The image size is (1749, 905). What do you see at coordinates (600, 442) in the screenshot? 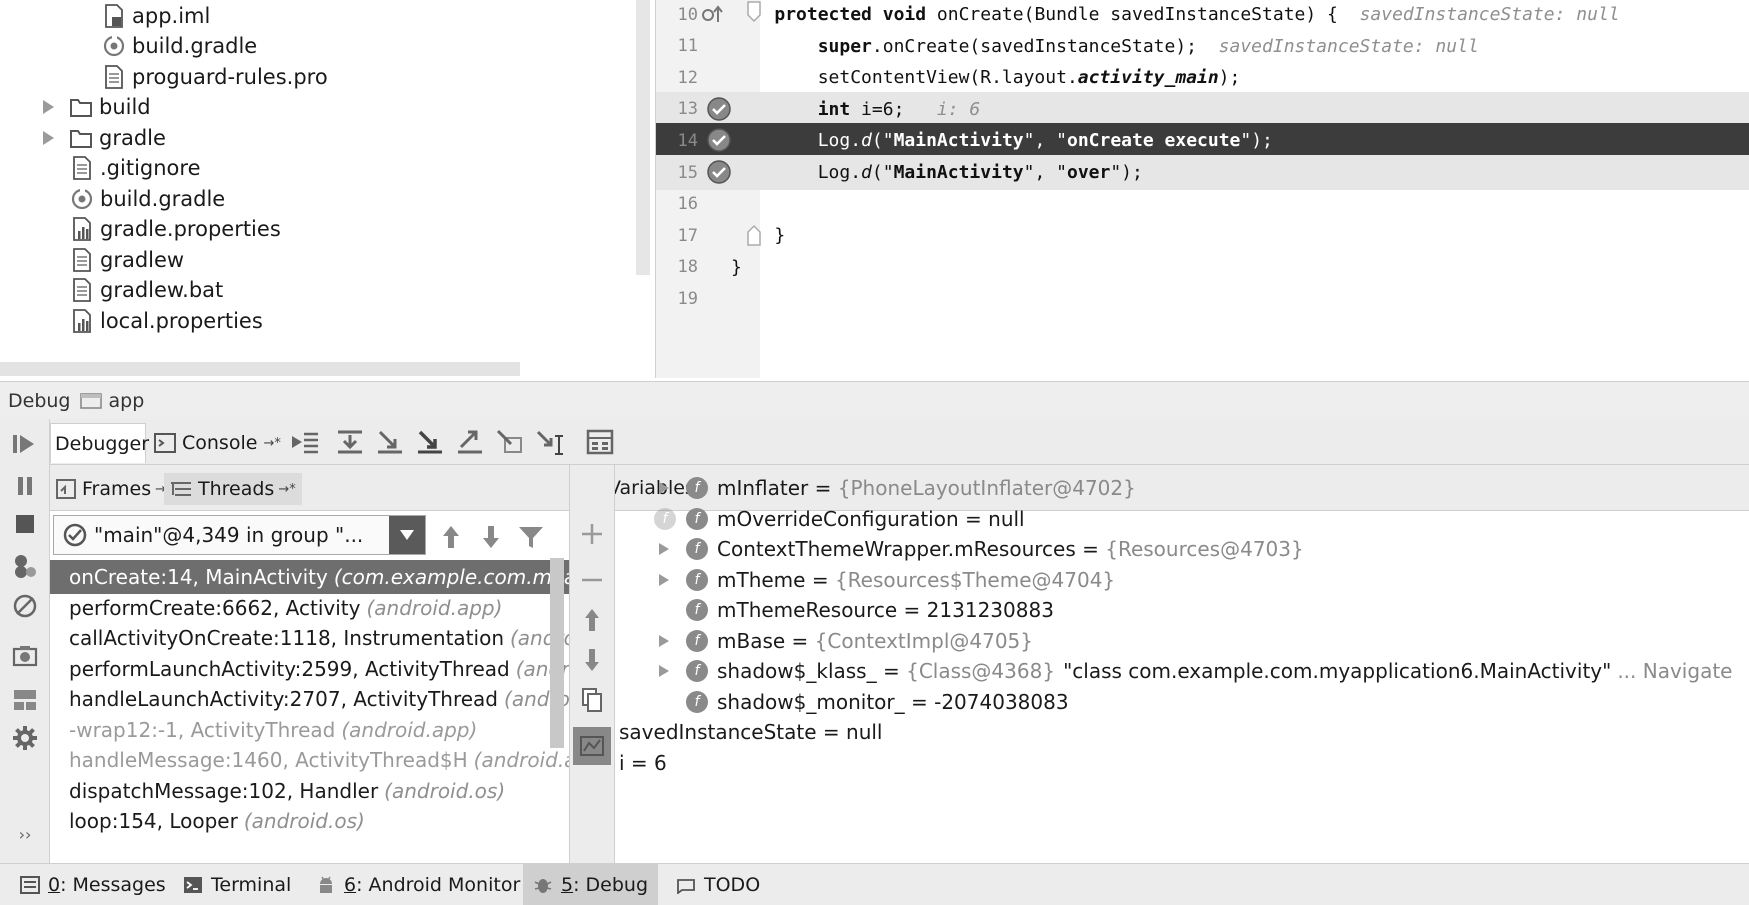
I see `evaluate-expression-button` at bounding box center [600, 442].